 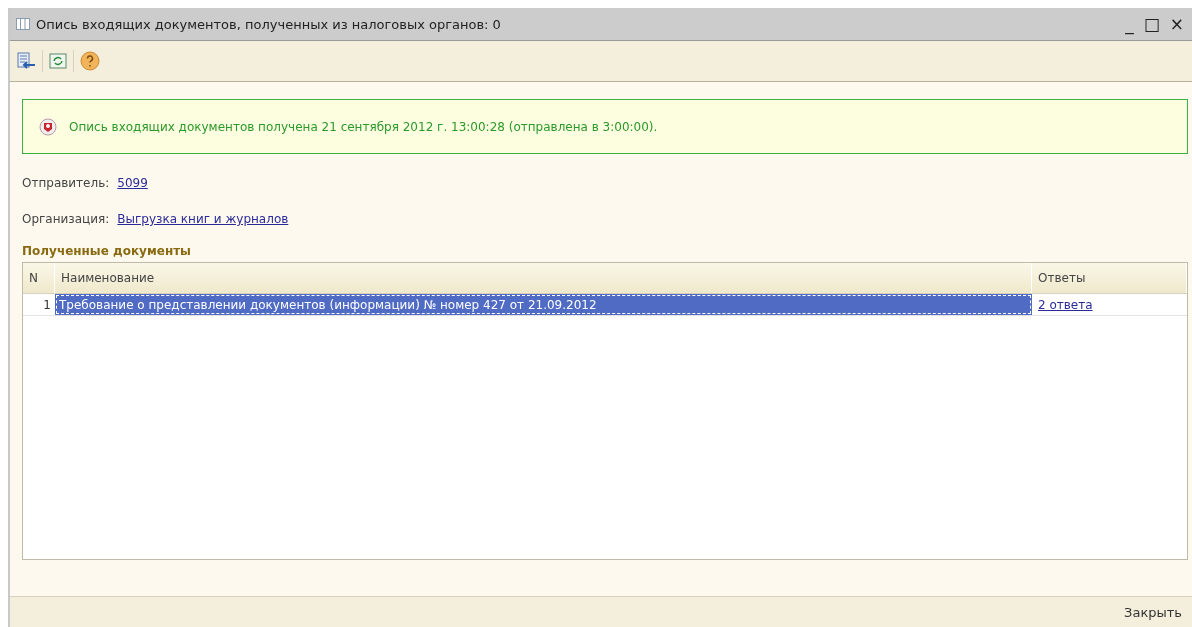 What do you see at coordinates (1109, 278) in the screenshot?
I see `column-header: Ответы` at bounding box center [1109, 278].